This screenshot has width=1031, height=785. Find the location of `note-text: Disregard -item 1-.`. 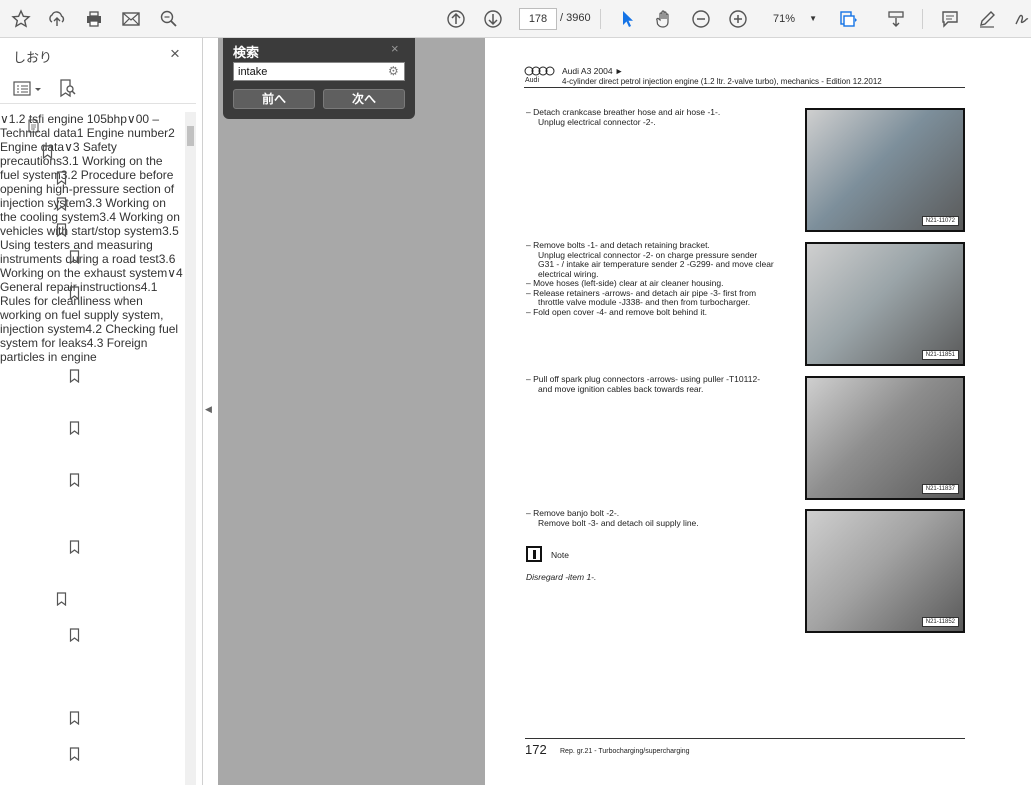

note-text: Disregard -item 1-. is located at coordinates (561, 577).